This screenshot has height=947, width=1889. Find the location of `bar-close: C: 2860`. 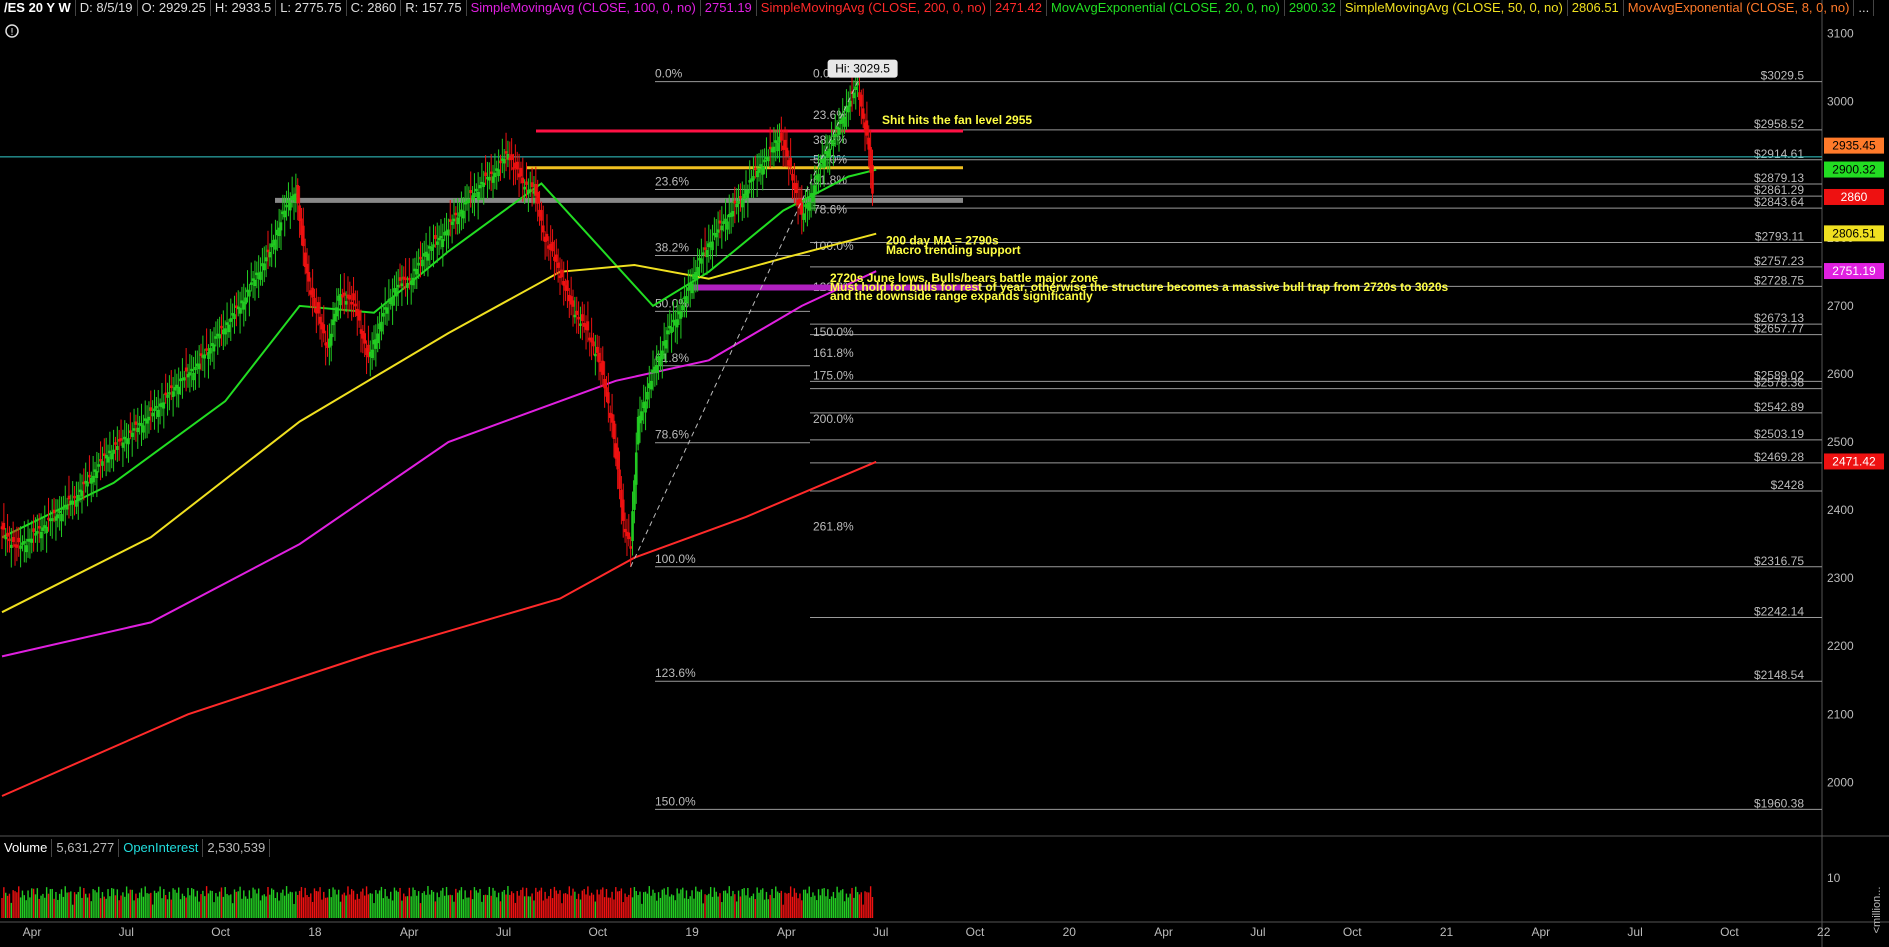

bar-close: C: 2860 is located at coordinates (374, 8).